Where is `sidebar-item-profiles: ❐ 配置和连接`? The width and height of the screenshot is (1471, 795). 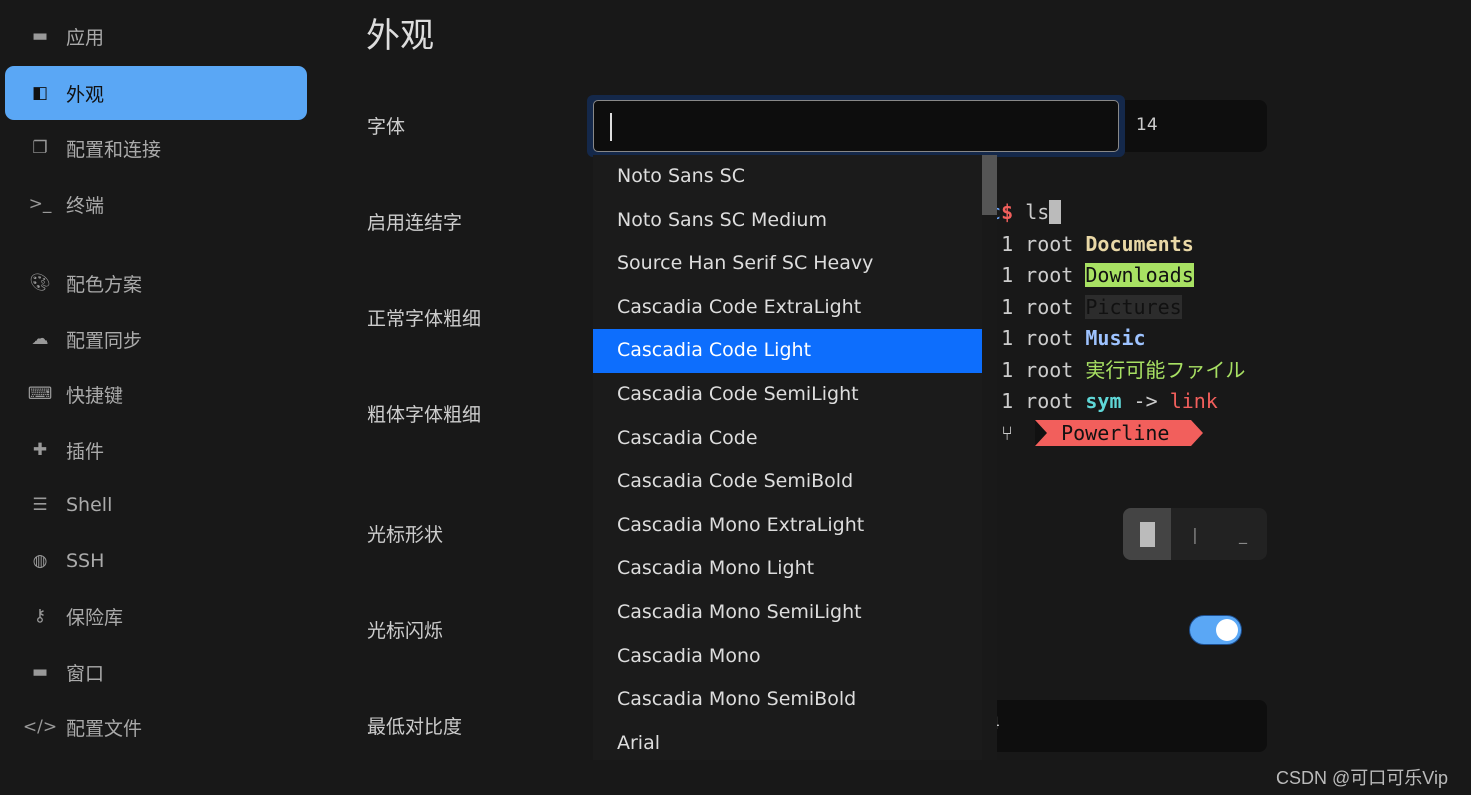 sidebar-item-profiles: ❐ 配置和连接 is located at coordinates (156, 148).